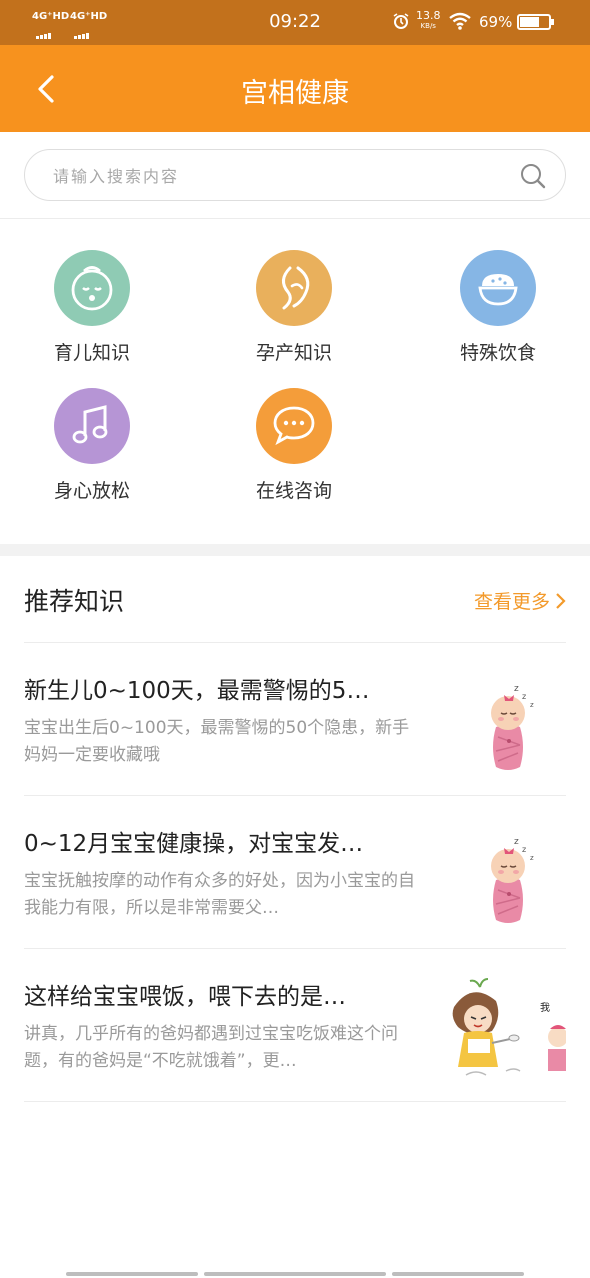 The image size is (590, 1278). I want to click on category-label: 育儿知识, so click(91, 353).